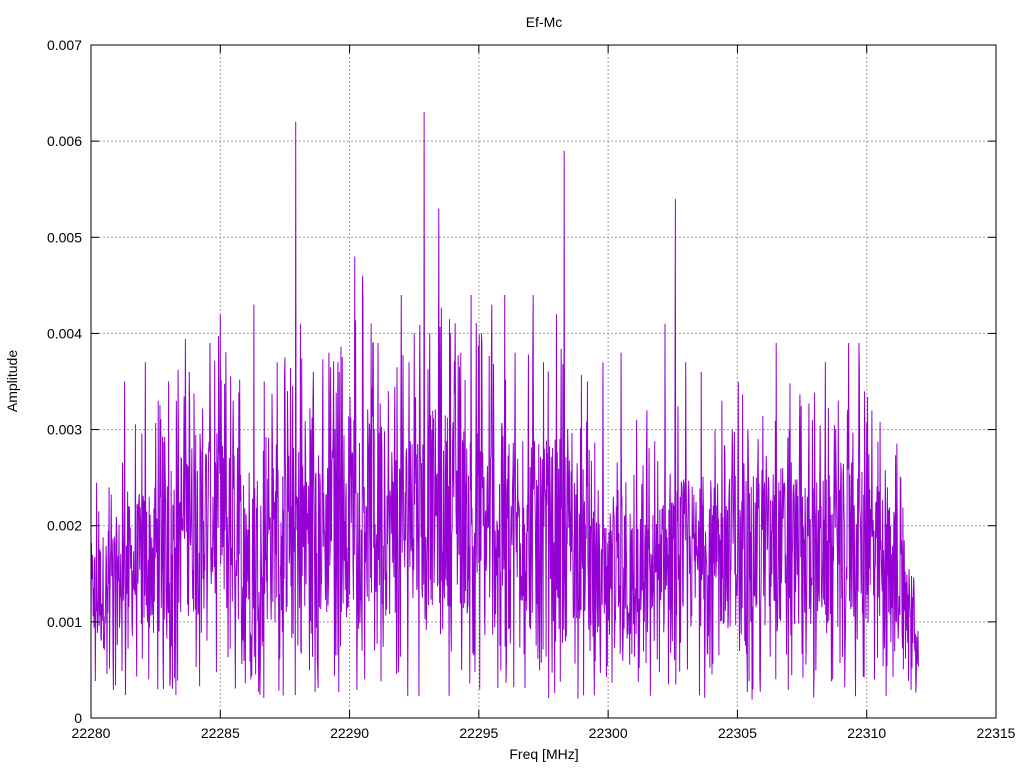 Image resolution: width=1024 pixels, height=768 pixels. What do you see at coordinates (544, 22) in the screenshot?
I see `chart-title: Ef-Mc` at bounding box center [544, 22].